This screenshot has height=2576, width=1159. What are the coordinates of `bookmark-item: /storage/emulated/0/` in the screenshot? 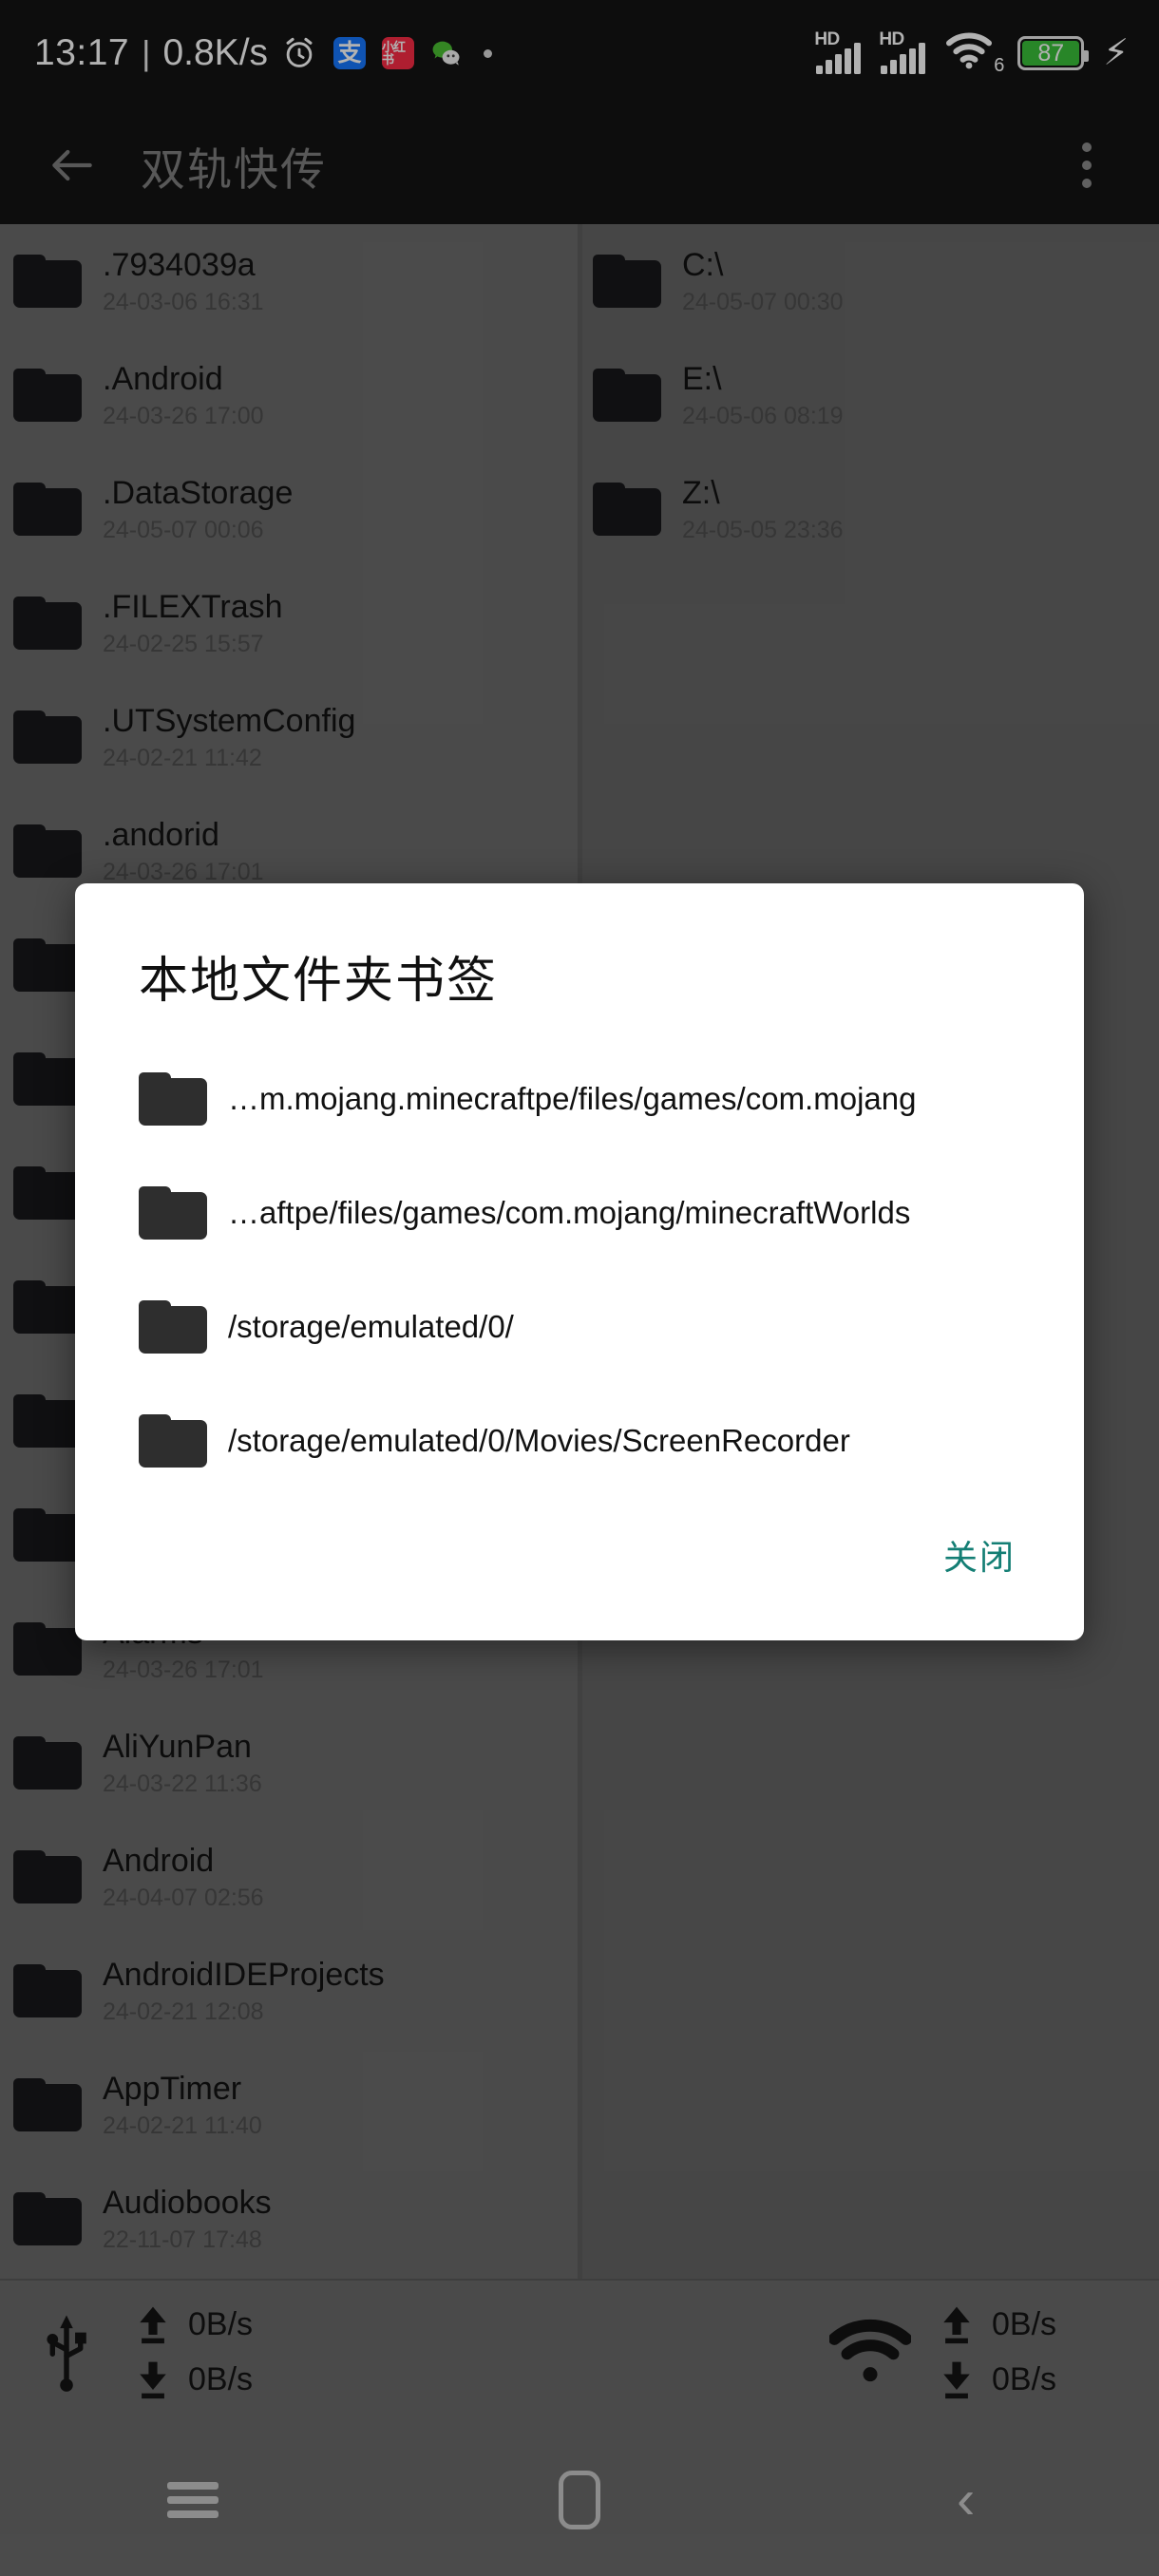 It's located at (579, 1327).